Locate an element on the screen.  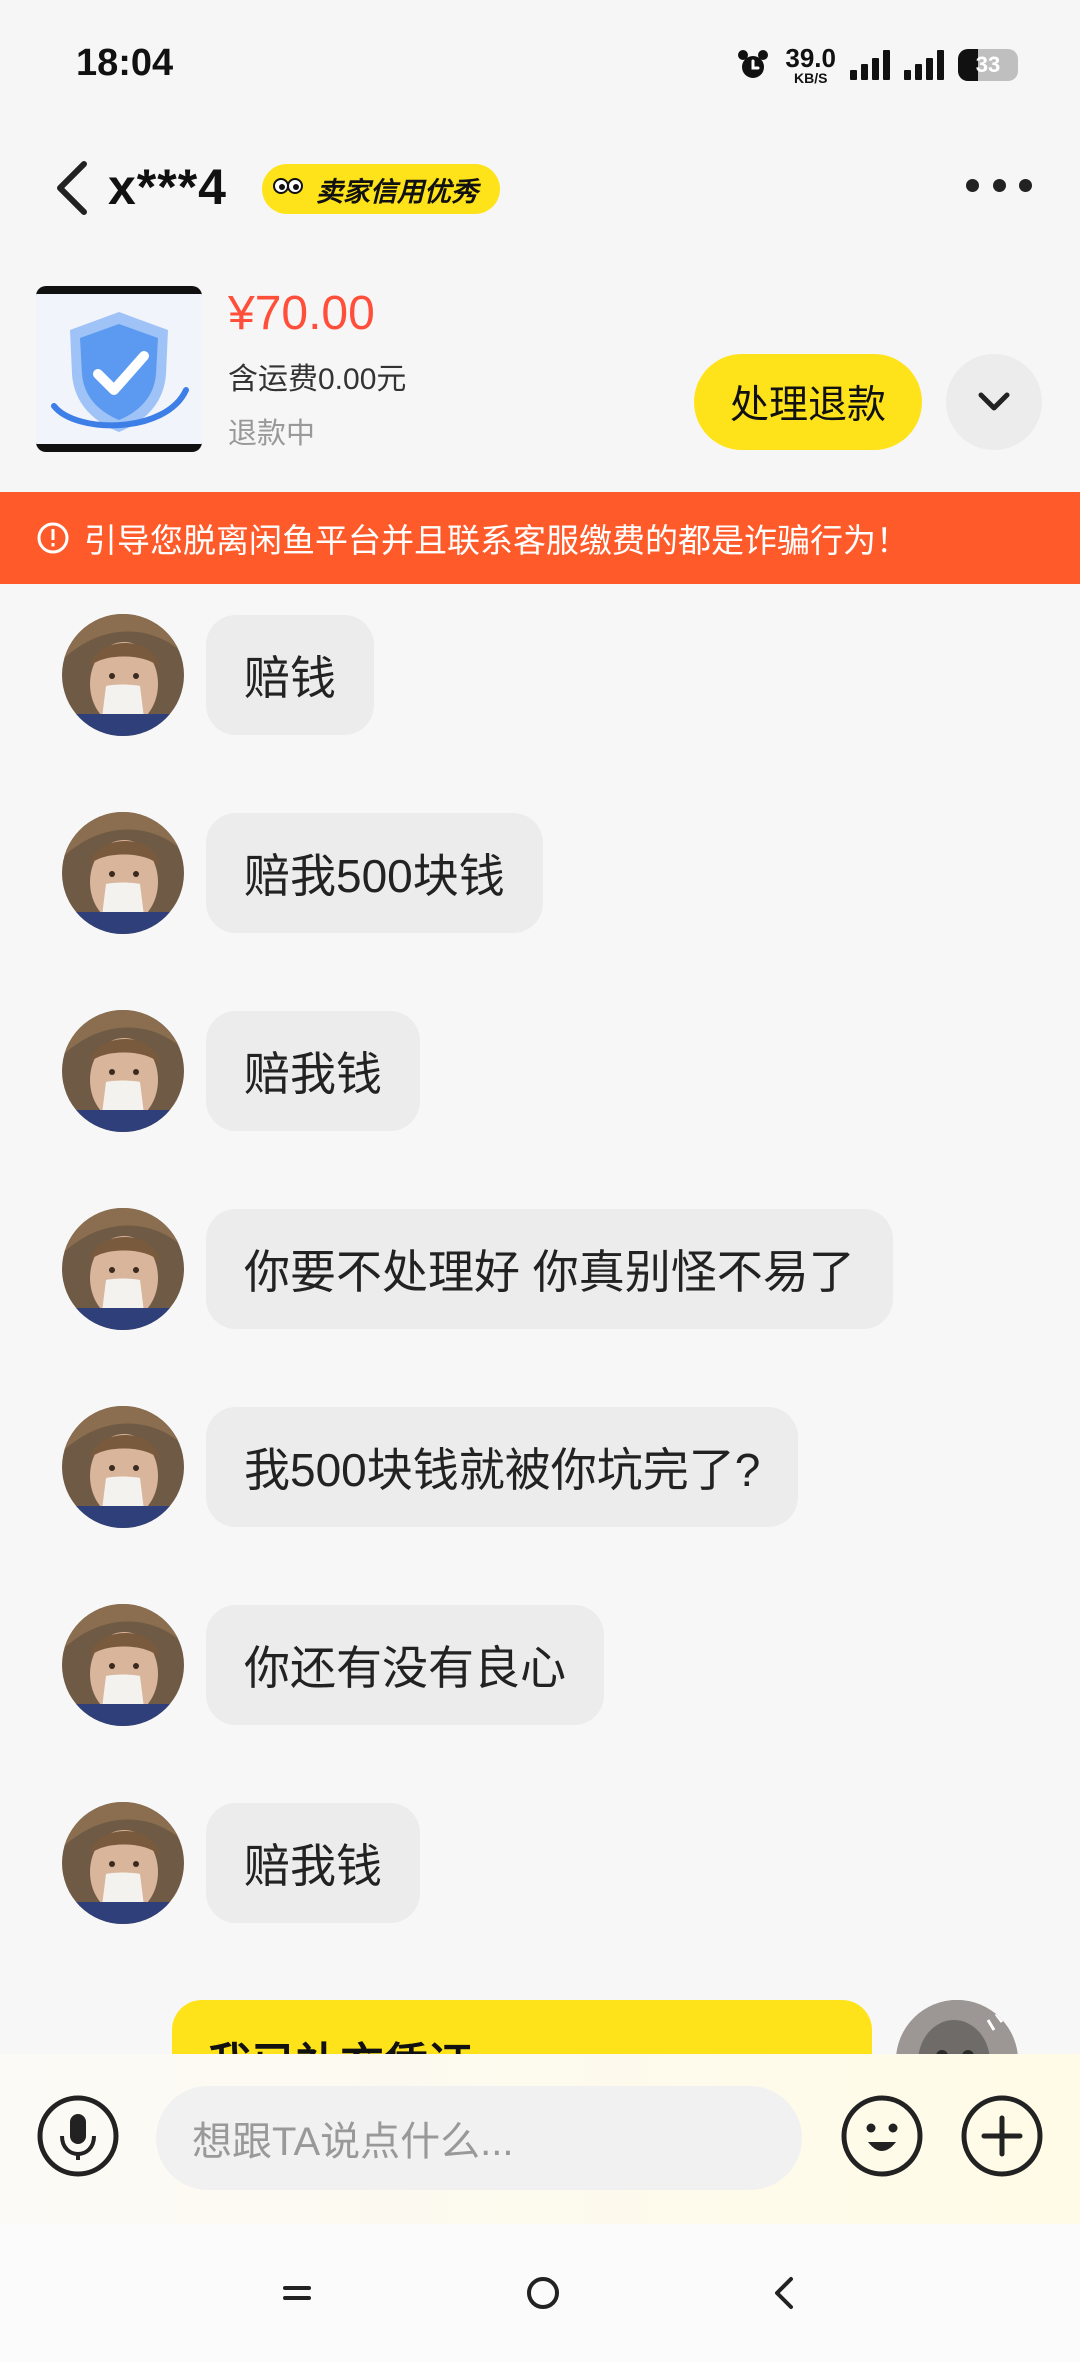
my-avatar-image is located at coordinates (957, 2027).